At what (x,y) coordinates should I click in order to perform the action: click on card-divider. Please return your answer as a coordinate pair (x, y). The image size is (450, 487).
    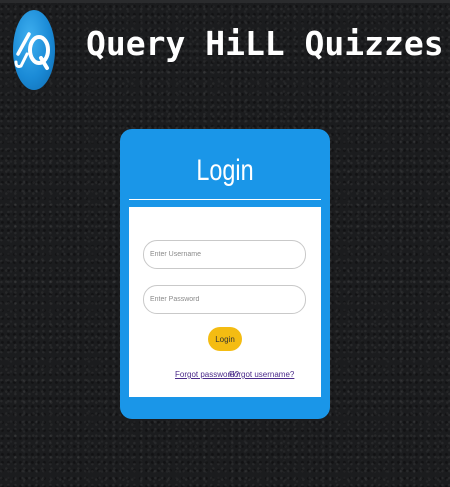
    Looking at the image, I should click on (225, 199).